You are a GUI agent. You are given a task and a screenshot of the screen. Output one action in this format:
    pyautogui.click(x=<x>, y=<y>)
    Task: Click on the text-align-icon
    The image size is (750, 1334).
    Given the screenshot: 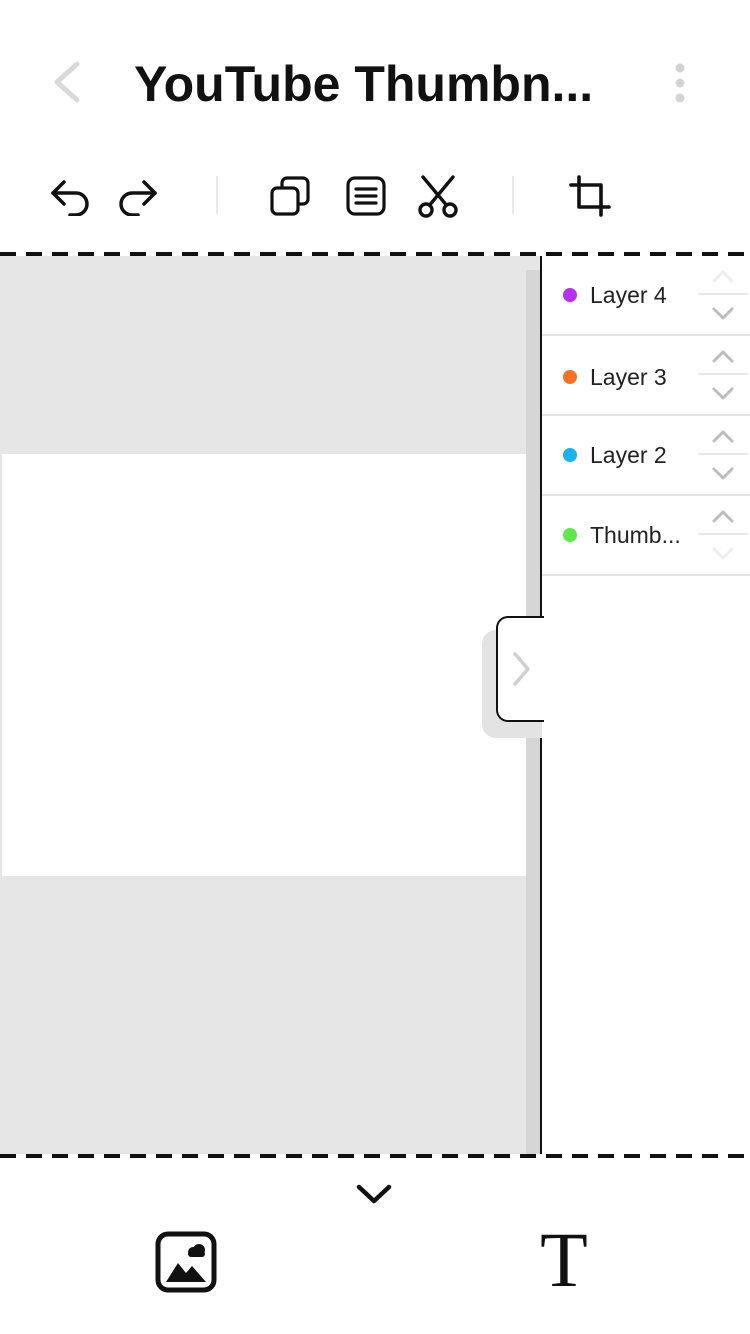 What is the action you would take?
    pyautogui.click(x=366, y=196)
    